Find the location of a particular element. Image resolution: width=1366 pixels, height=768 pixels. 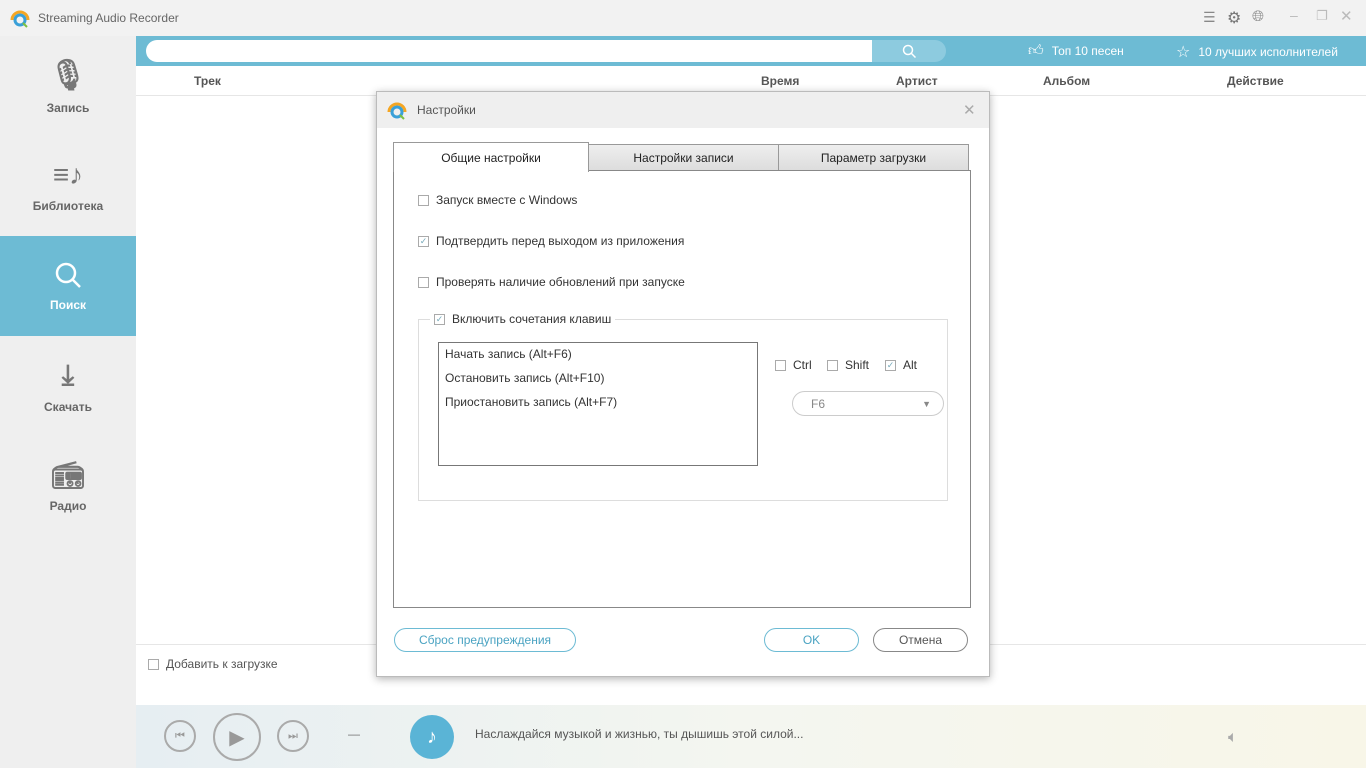

modifier-label: Ctrl is located at coordinates (802, 365).